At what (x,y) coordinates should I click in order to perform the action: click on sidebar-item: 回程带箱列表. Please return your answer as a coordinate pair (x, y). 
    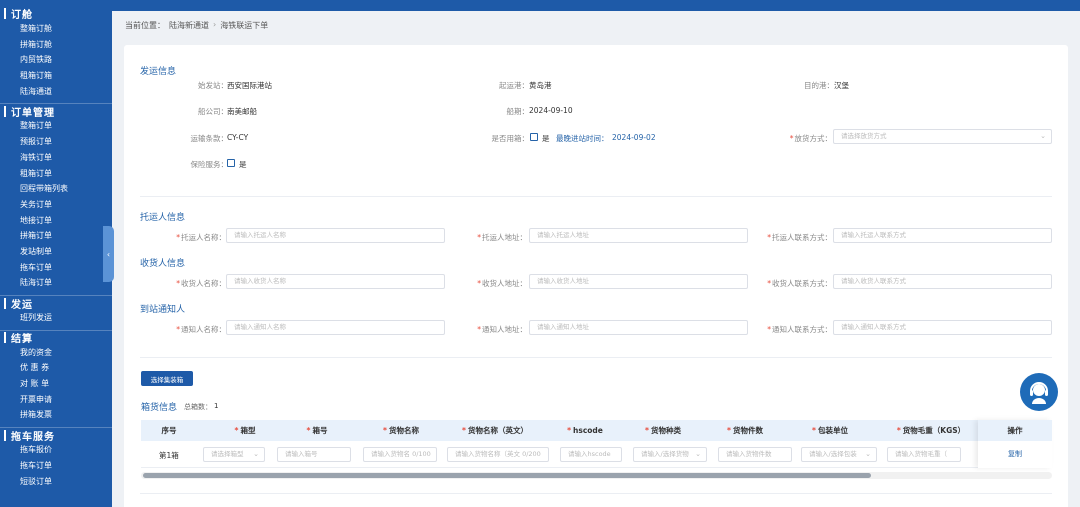
    Looking at the image, I should click on (56, 189).